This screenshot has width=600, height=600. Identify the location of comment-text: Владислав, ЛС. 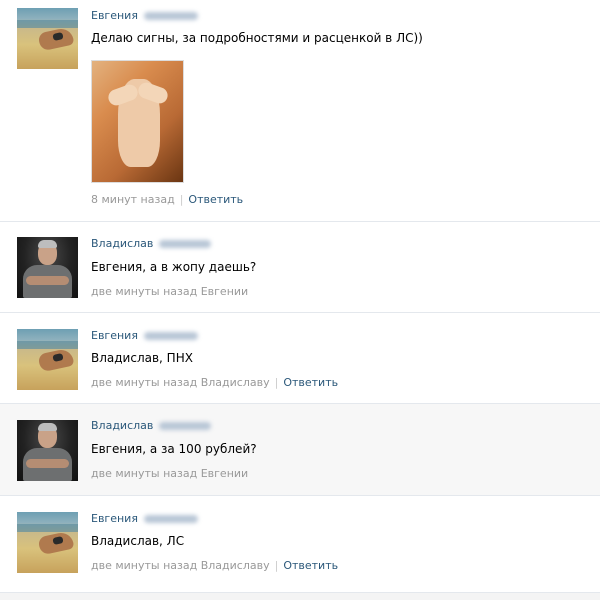
(138, 541).